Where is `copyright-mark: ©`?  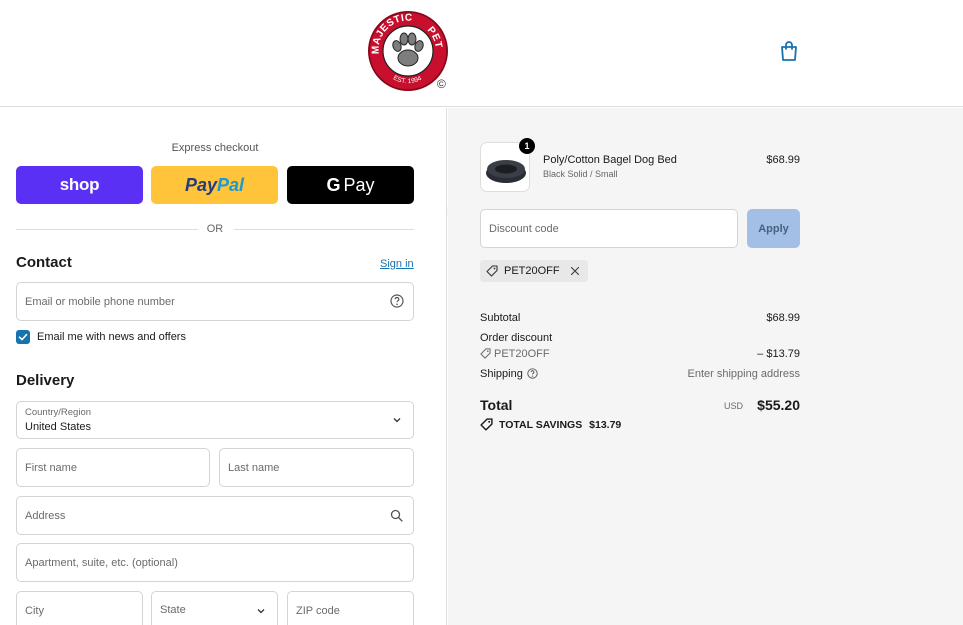
copyright-mark: © is located at coordinates (441, 84).